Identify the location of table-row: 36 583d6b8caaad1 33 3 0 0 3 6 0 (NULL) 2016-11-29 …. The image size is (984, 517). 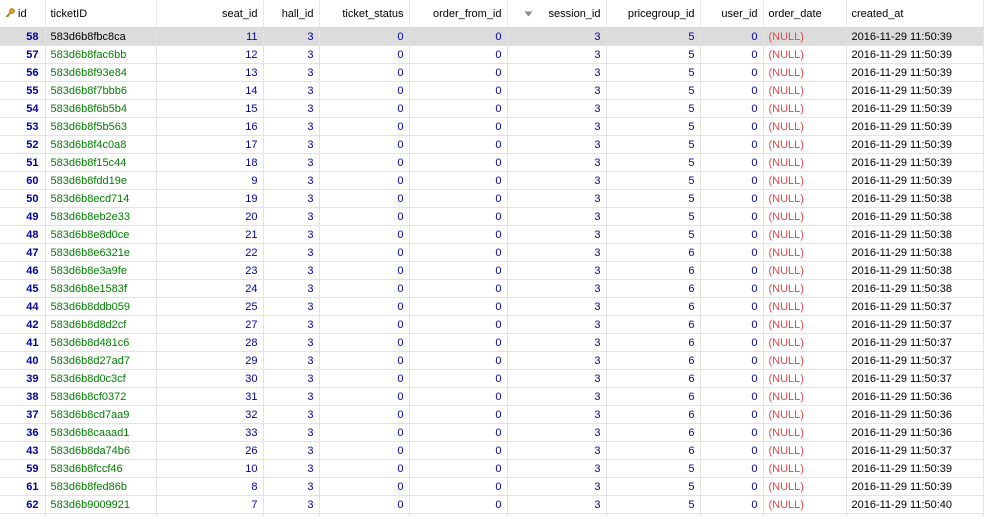
(492, 432).